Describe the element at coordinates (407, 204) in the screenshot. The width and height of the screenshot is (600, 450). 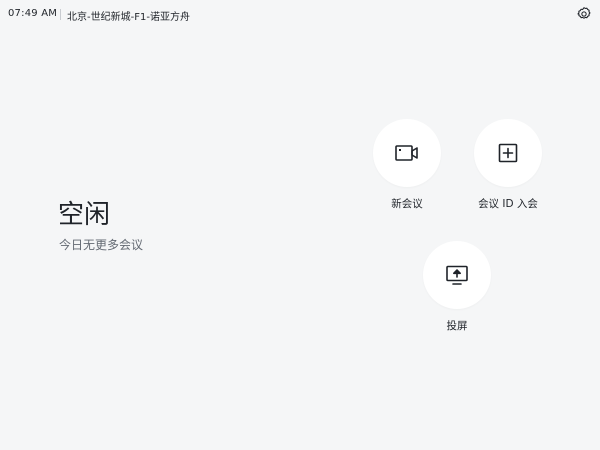
I see `new-meeting-label: 新会议` at that location.